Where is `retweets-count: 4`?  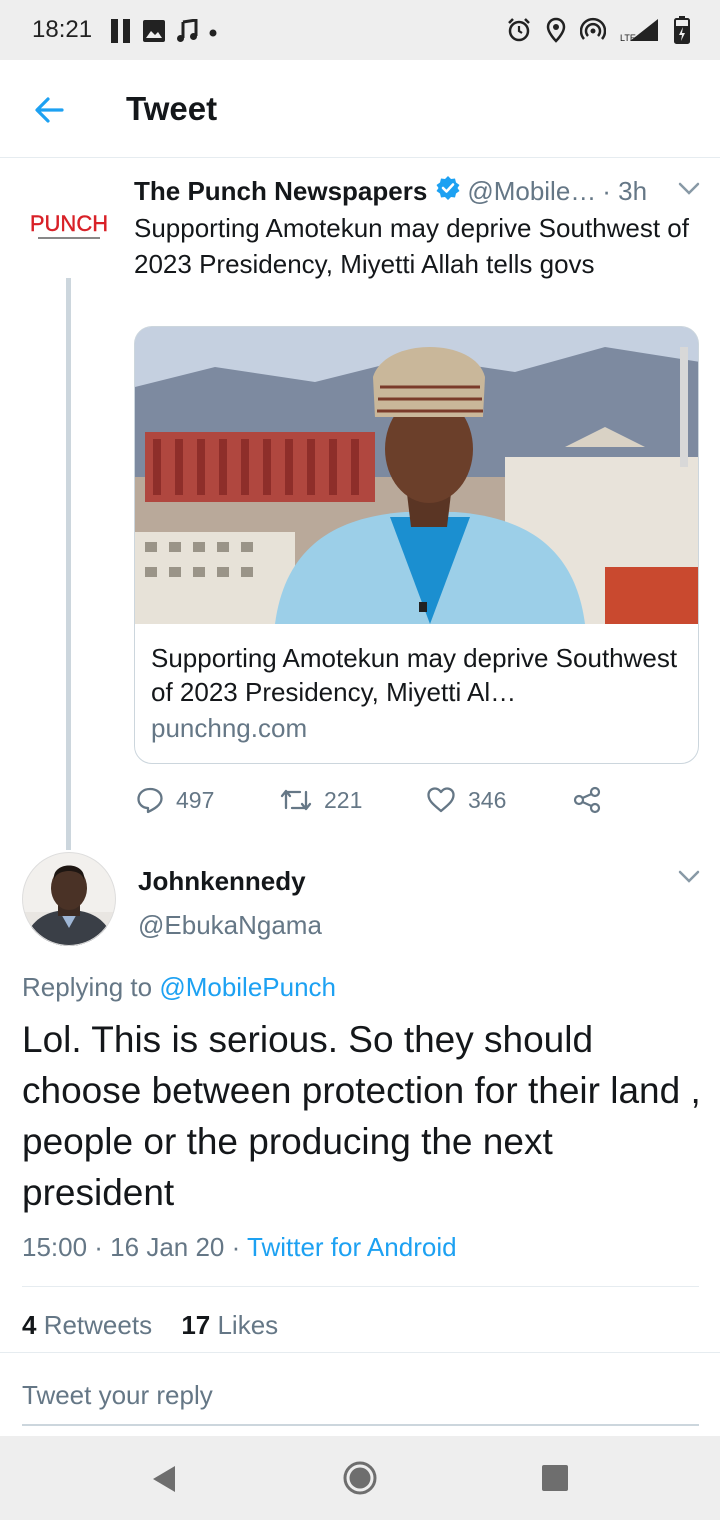
retweets-count: 4 is located at coordinates (29, 1325).